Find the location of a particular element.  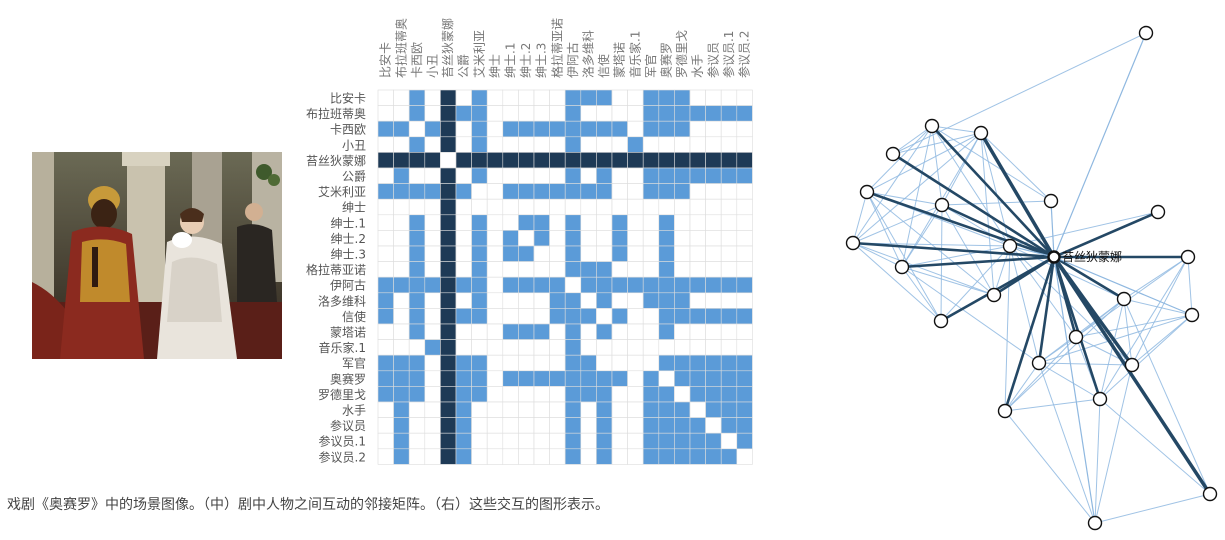

row-label: 格拉蒂亚诺 is located at coordinates (336, 269).